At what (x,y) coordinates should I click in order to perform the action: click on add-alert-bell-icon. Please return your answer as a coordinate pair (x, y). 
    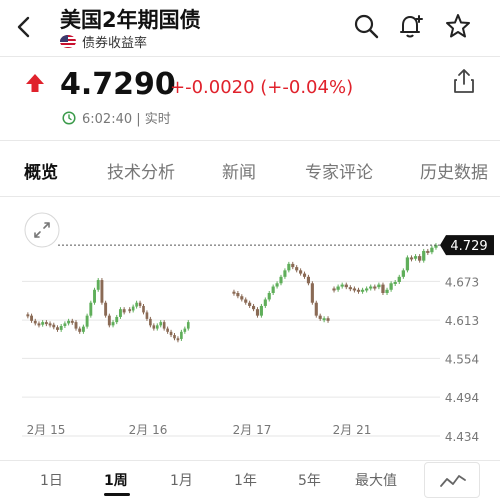
    Looking at the image, I should click on (411, 26).